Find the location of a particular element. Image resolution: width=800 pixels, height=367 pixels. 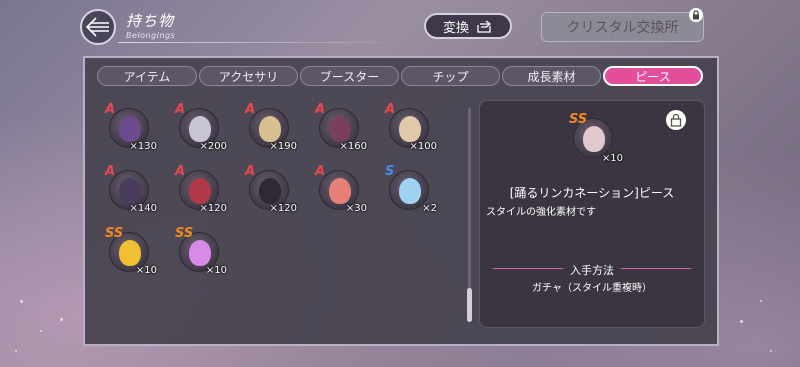

tab-items: アイテム is located at coordinates (147, 76).